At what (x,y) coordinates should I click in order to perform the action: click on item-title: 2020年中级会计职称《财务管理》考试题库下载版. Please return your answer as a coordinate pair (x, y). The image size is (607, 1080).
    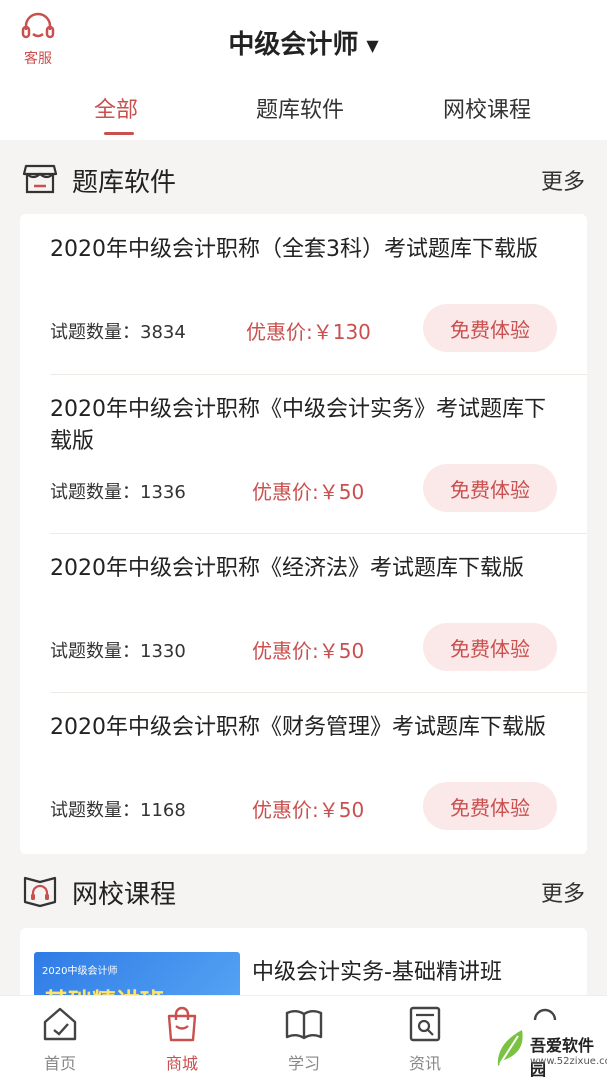
    Looking at the image, I should click on (298, 727).